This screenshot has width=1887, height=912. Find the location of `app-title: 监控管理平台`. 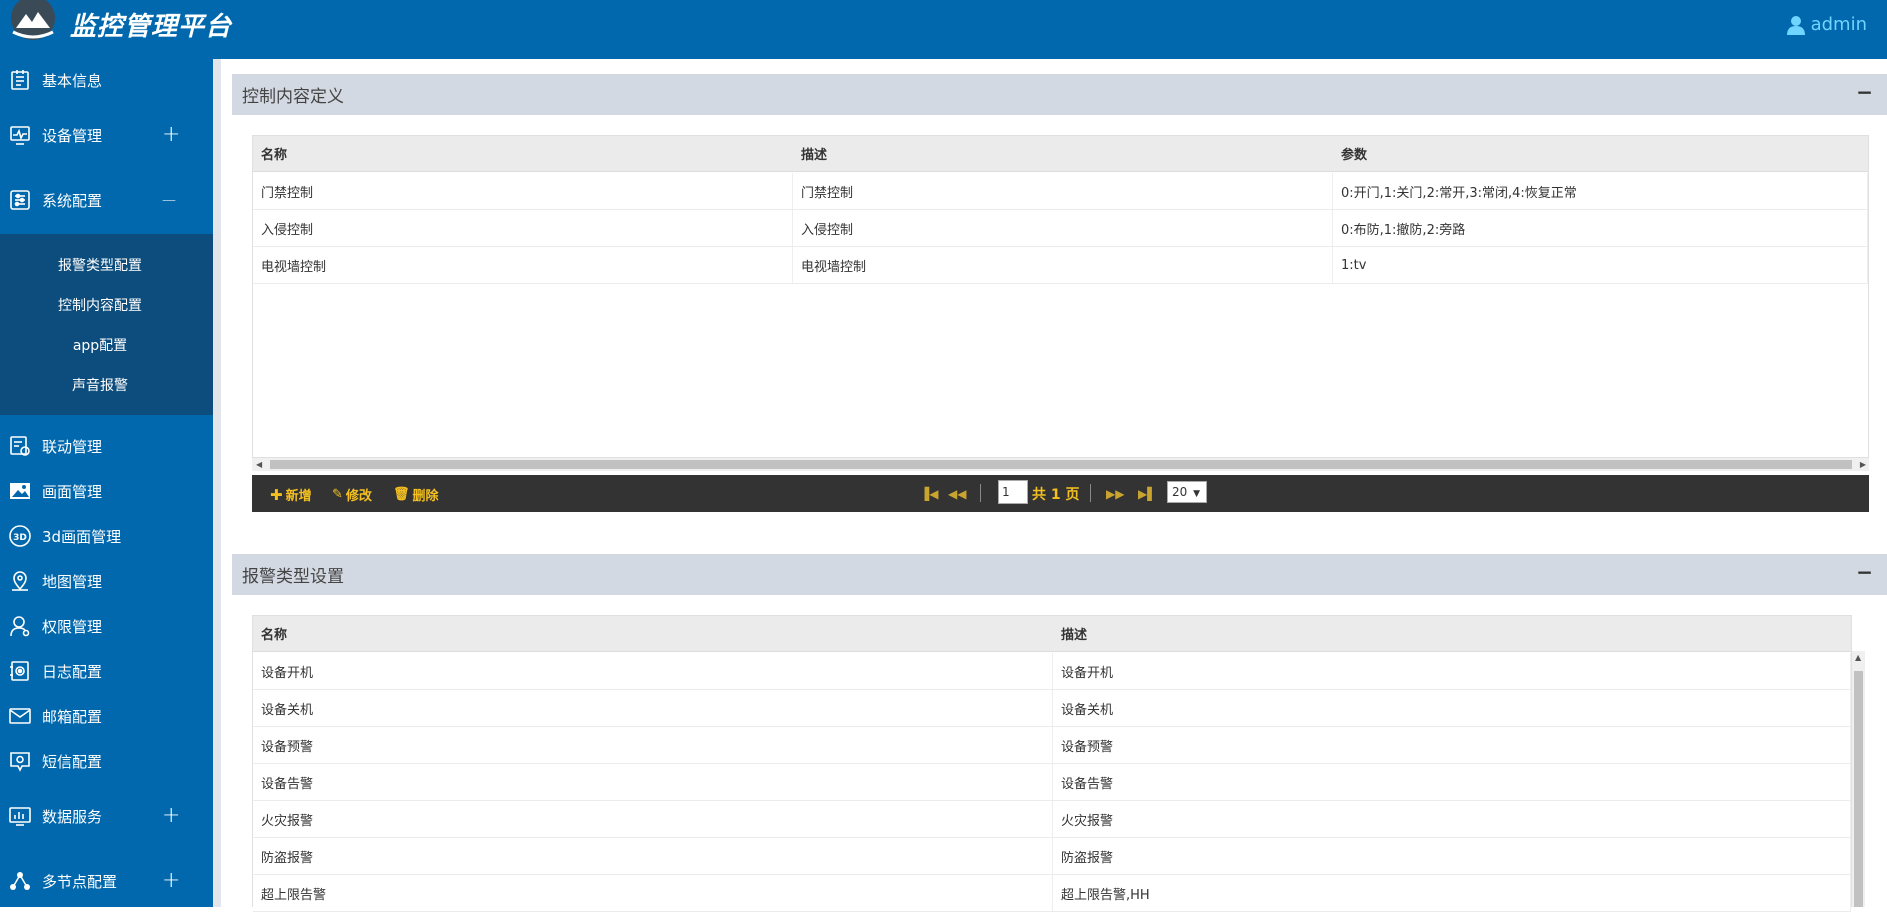

app-title: 监控管理平台 is located at coordinates (151, 27).